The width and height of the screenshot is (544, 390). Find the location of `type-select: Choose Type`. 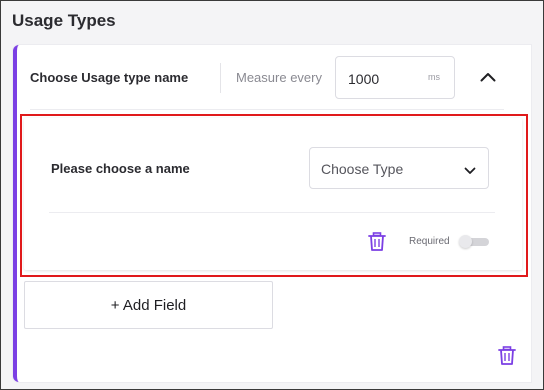

type-select: Choose Type is located at coordinates (399, 168).